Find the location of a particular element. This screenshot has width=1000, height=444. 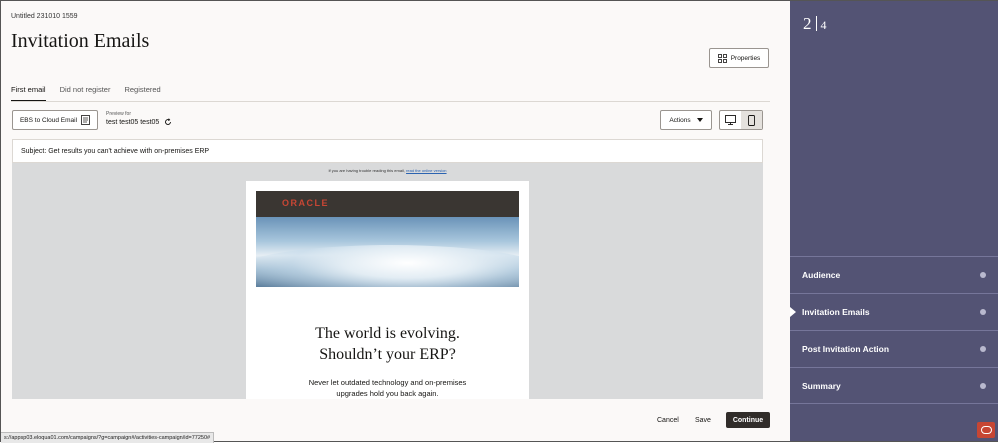

step-total: 4 is located at coordinates (823, 25).